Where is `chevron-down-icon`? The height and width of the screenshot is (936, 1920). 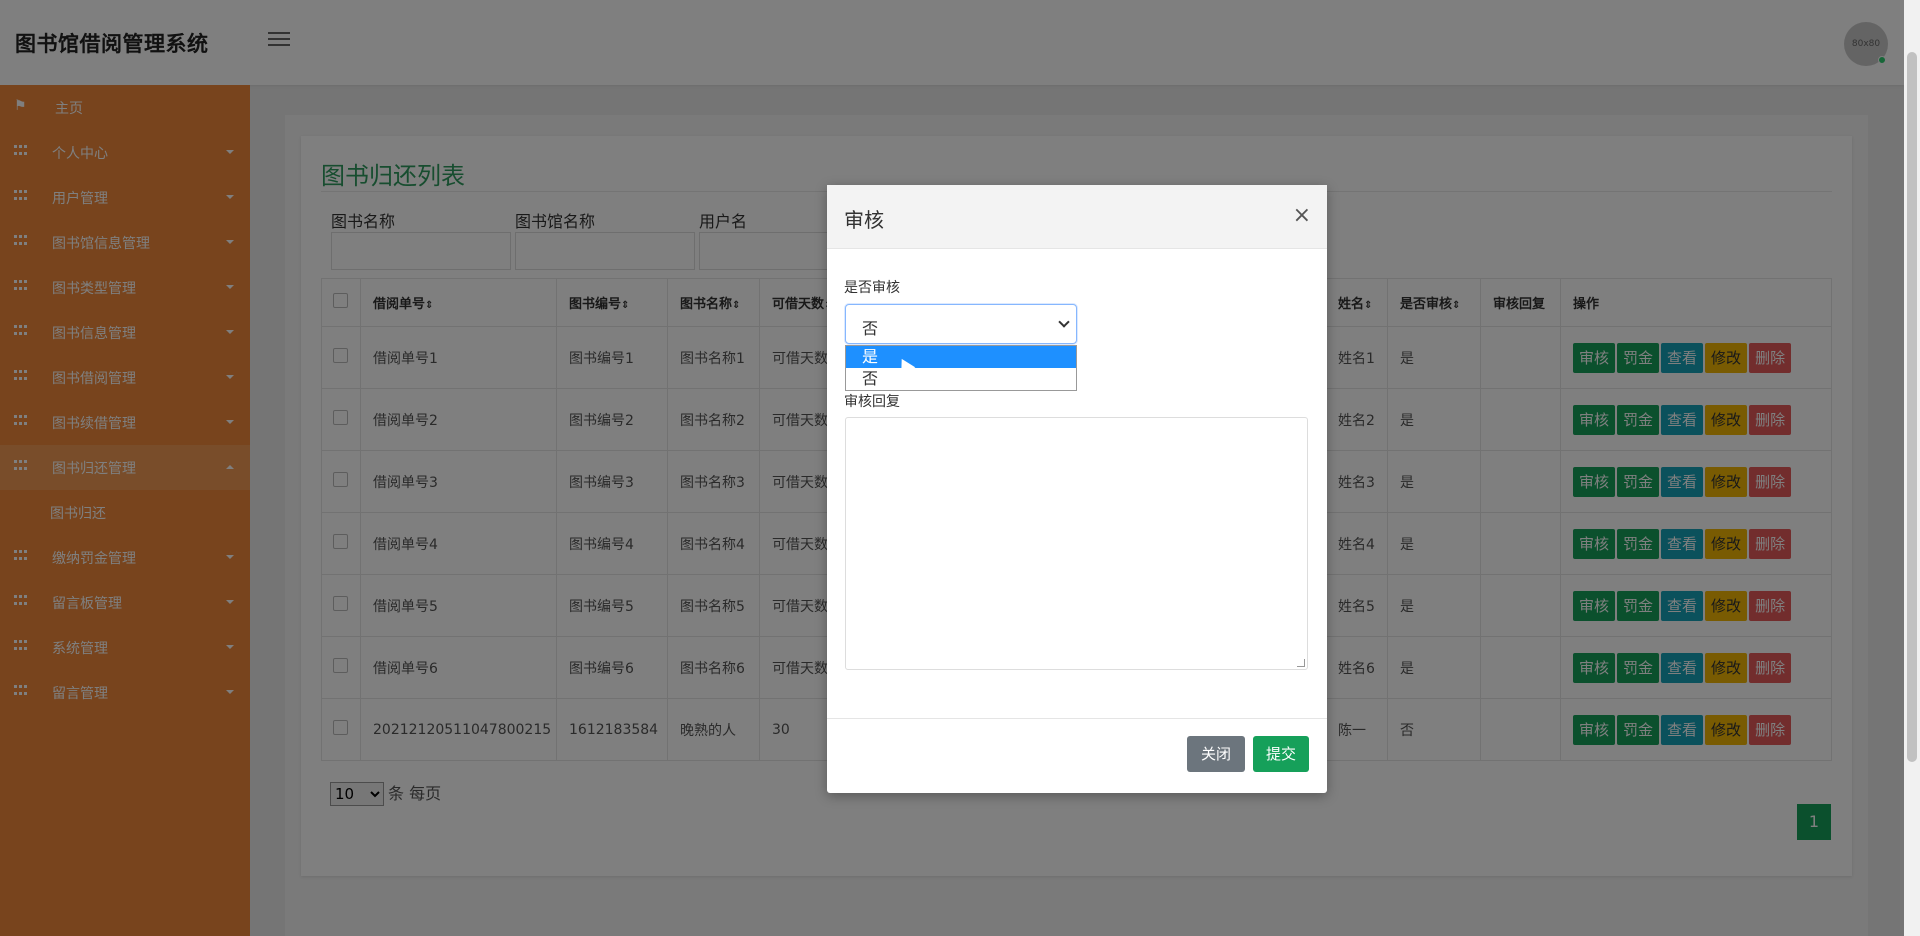
chevron-down-icon is located at coordinates (1064, 322).